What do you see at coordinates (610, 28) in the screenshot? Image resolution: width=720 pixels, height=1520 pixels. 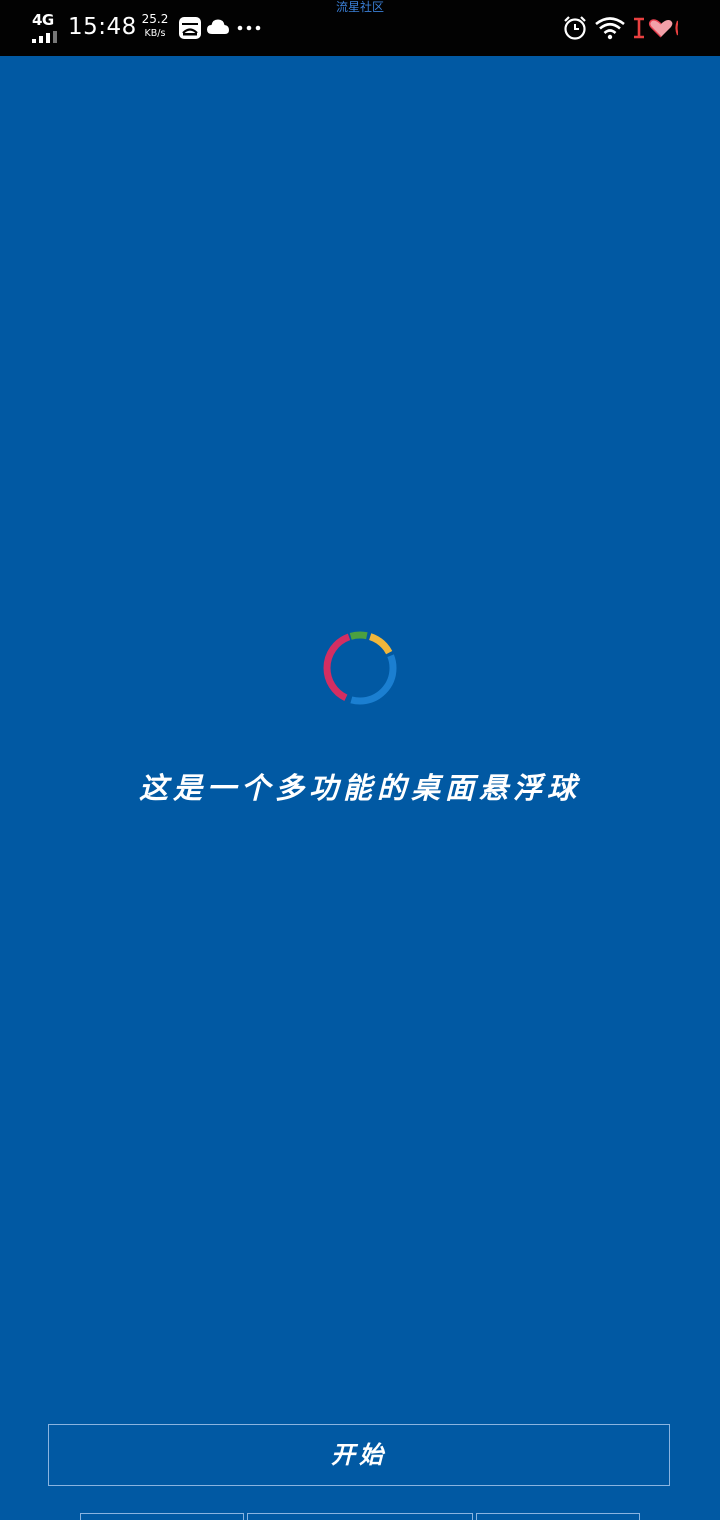 I see `wifi-icon` at bounding box center [610, 28].